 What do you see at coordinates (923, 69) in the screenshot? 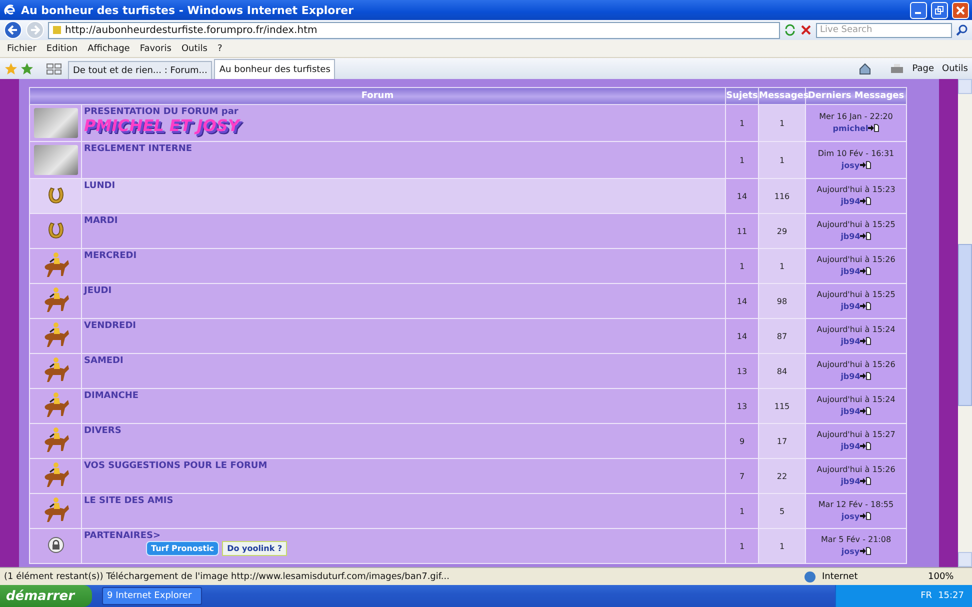
I see `toolbar-menu: Page` at bounding box center [923, 69].